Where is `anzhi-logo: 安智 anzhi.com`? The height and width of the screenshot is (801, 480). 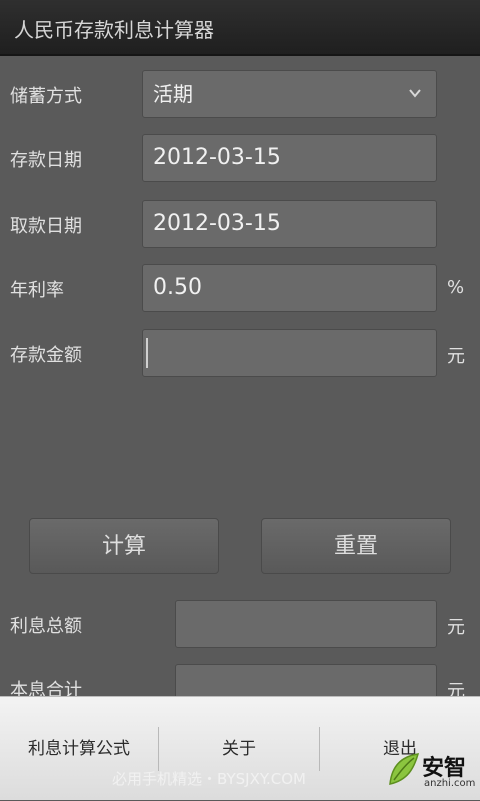
anzhi-logo: 安智 anzhi.com is located at coordinates (431, 771).